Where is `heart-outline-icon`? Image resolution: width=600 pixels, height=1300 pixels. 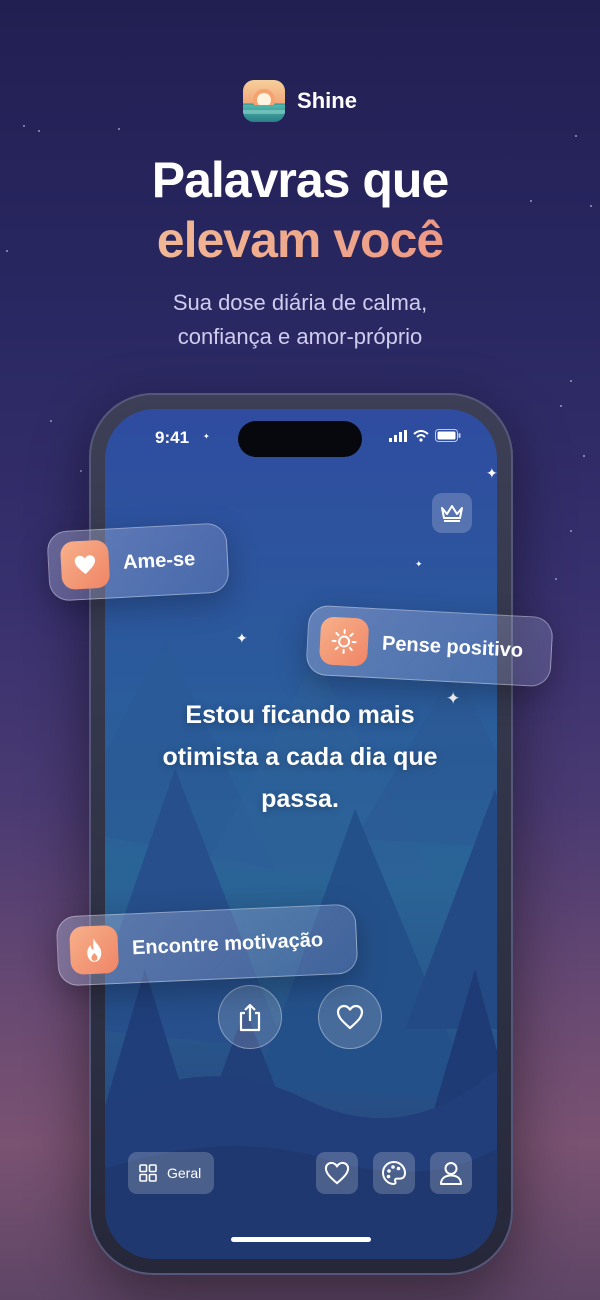 heart-outline-icon is located at coordinates (337, 1173).